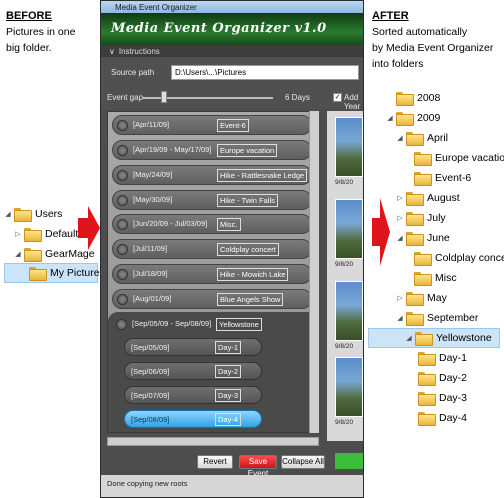  What do you see at coordinates (228, 371) in the screenshot?
I see `day-name-field: Day-2` at bounding box center [228, 371].